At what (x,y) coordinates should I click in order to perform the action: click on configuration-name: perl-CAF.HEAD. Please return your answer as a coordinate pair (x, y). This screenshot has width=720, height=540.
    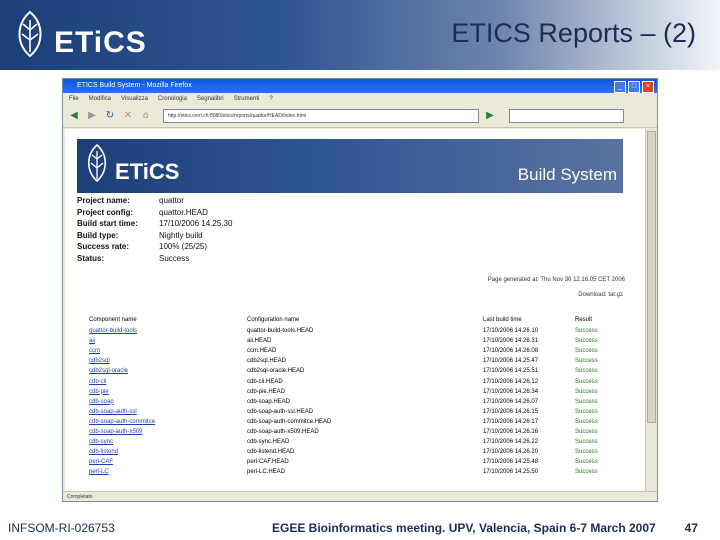
    Looking at the image, I should click on (268, 462).